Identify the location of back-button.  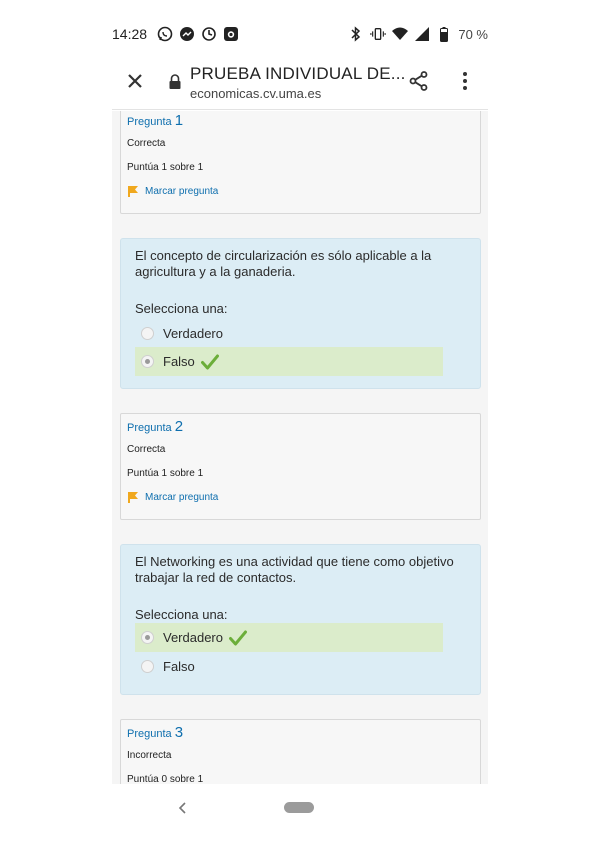
(183, 808).